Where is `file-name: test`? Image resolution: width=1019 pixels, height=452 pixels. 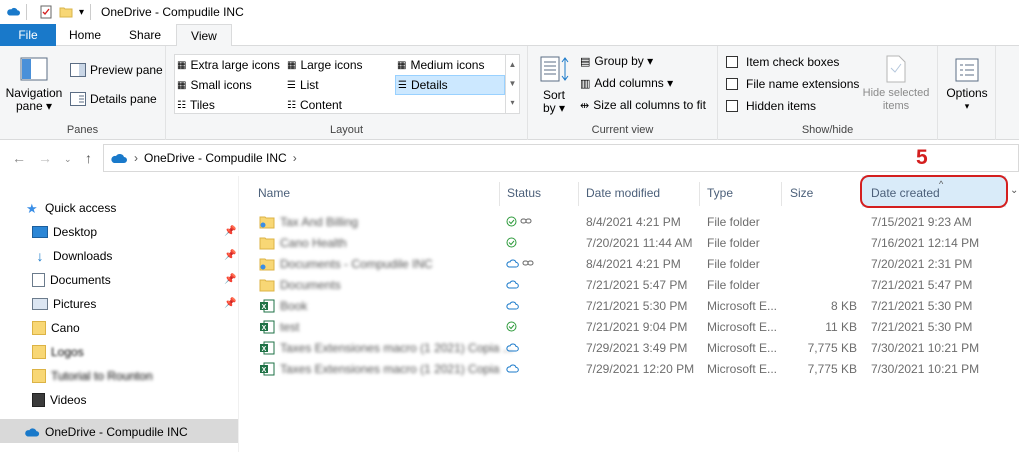
file-name: test is located at coordinates (289, 327).